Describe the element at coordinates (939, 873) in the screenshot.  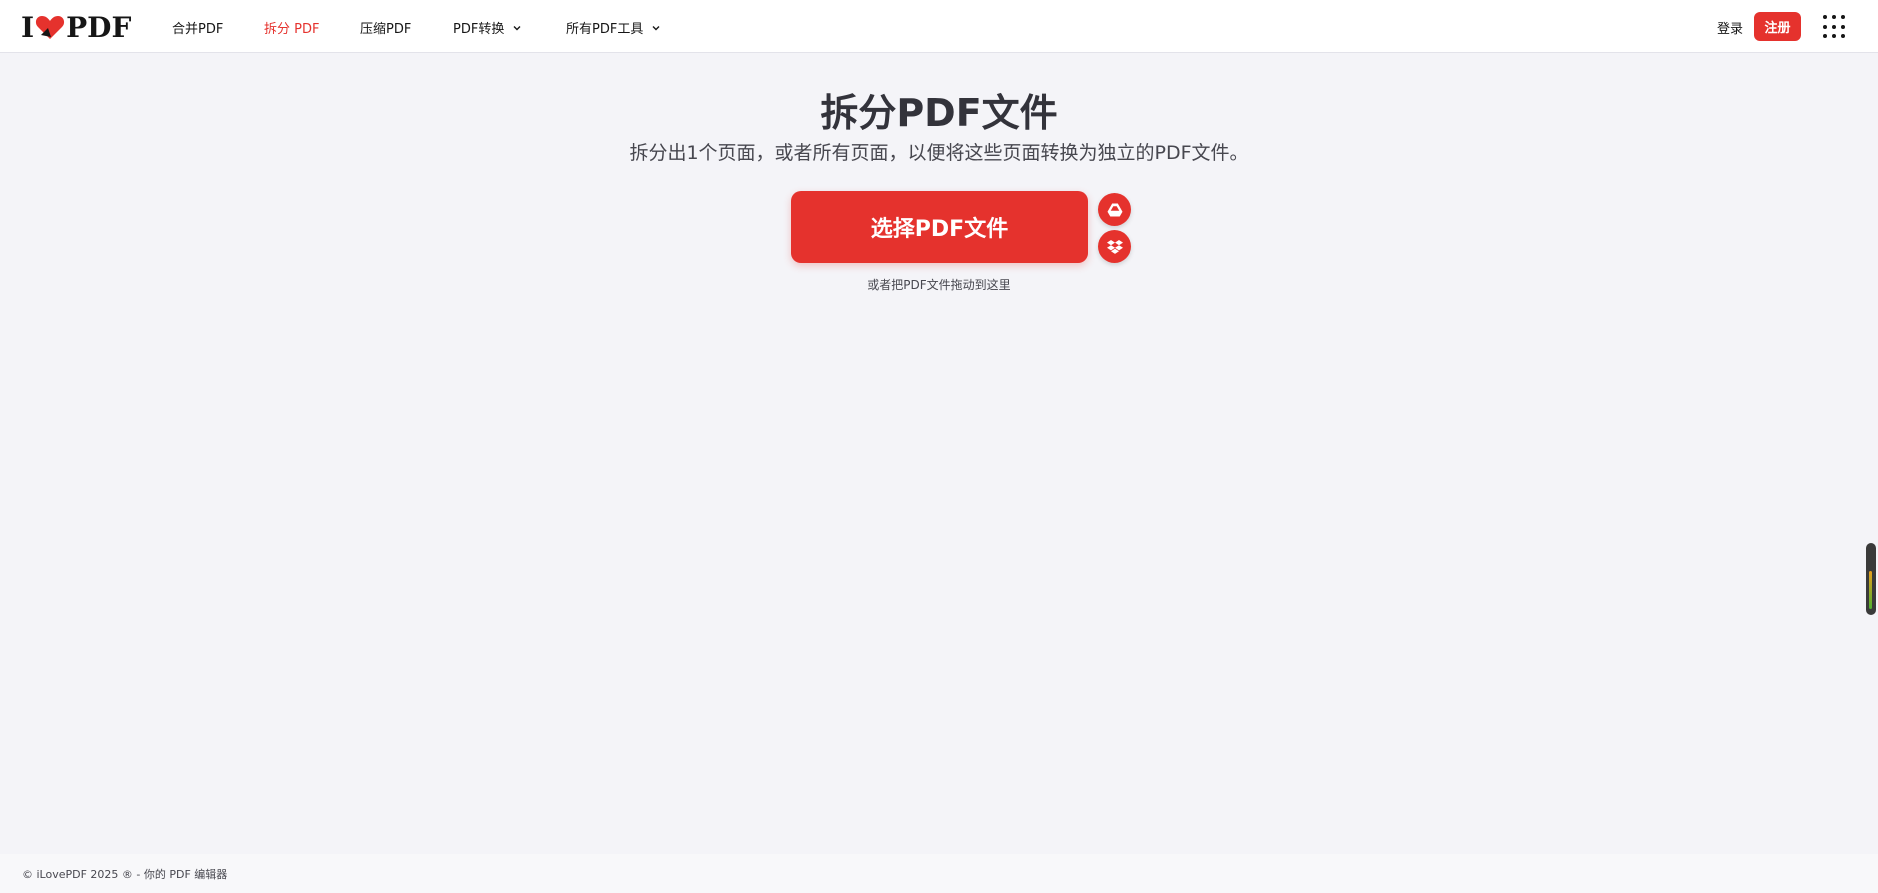
I see `footer: © iLovePDF 2025 ® - 你的 PDF 编辑器` at that location.